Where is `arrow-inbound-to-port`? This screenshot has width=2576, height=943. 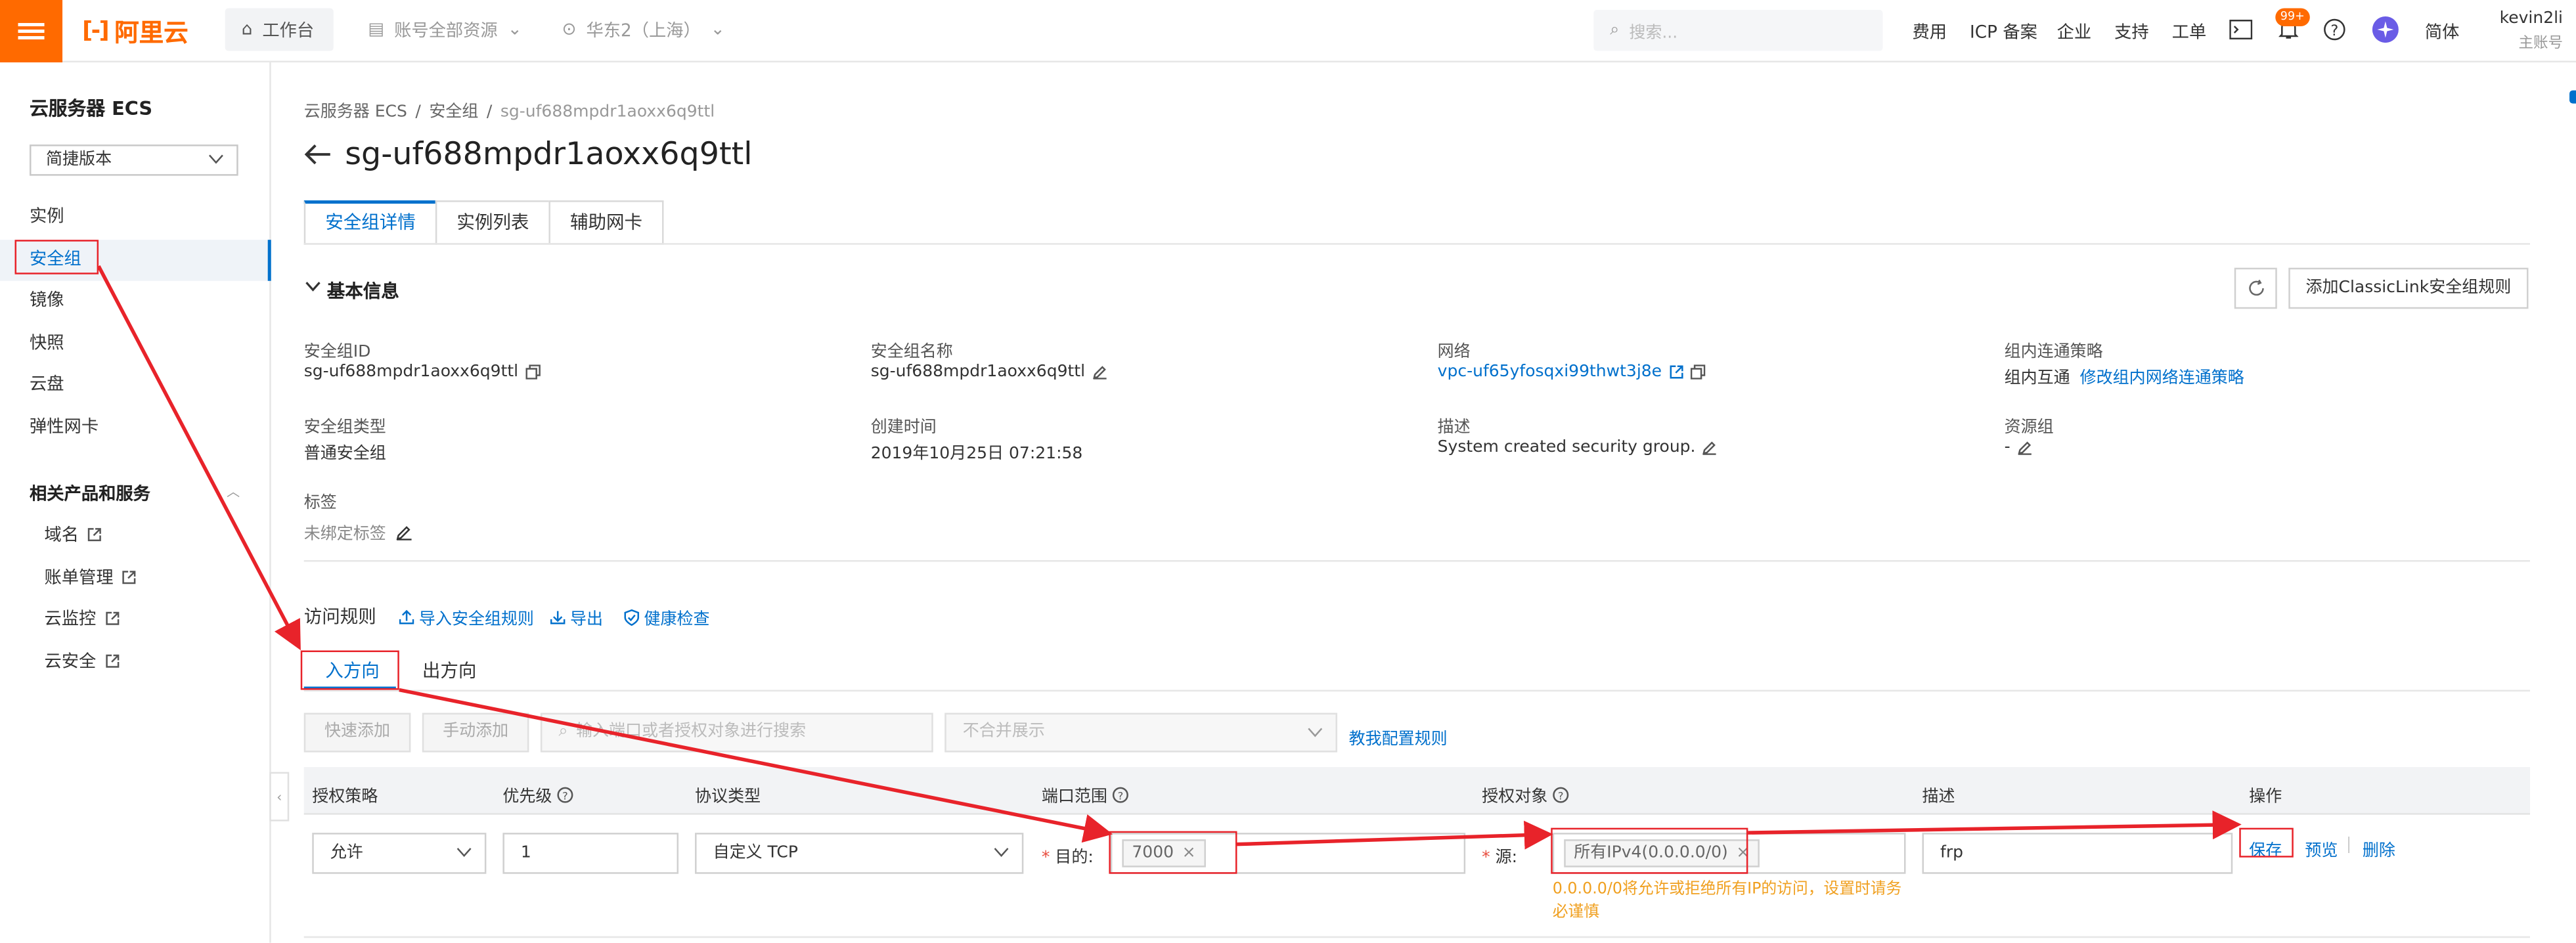
arrow-inbound-to-port is located at coordinates (756, 765).